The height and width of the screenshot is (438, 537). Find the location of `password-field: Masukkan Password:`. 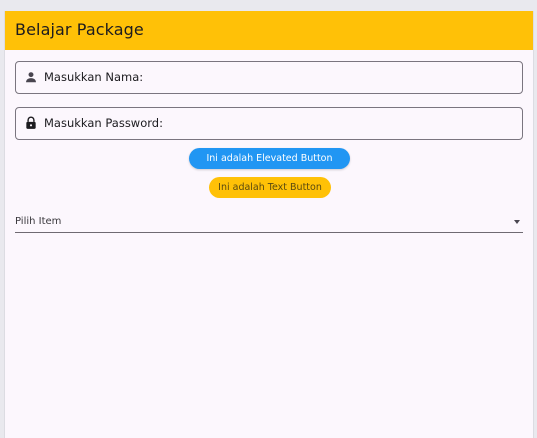

password-field: Masukkan Password: is located at coordinates (269, 123).